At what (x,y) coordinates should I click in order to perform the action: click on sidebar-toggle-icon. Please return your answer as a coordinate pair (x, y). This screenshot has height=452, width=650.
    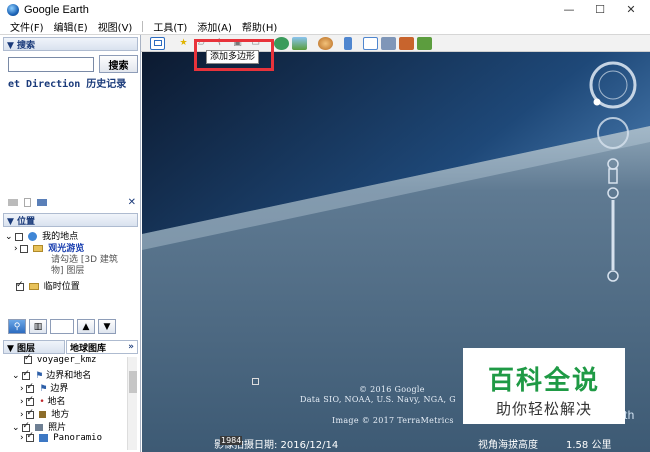
    Looking at the image, I should click on (157, 43).